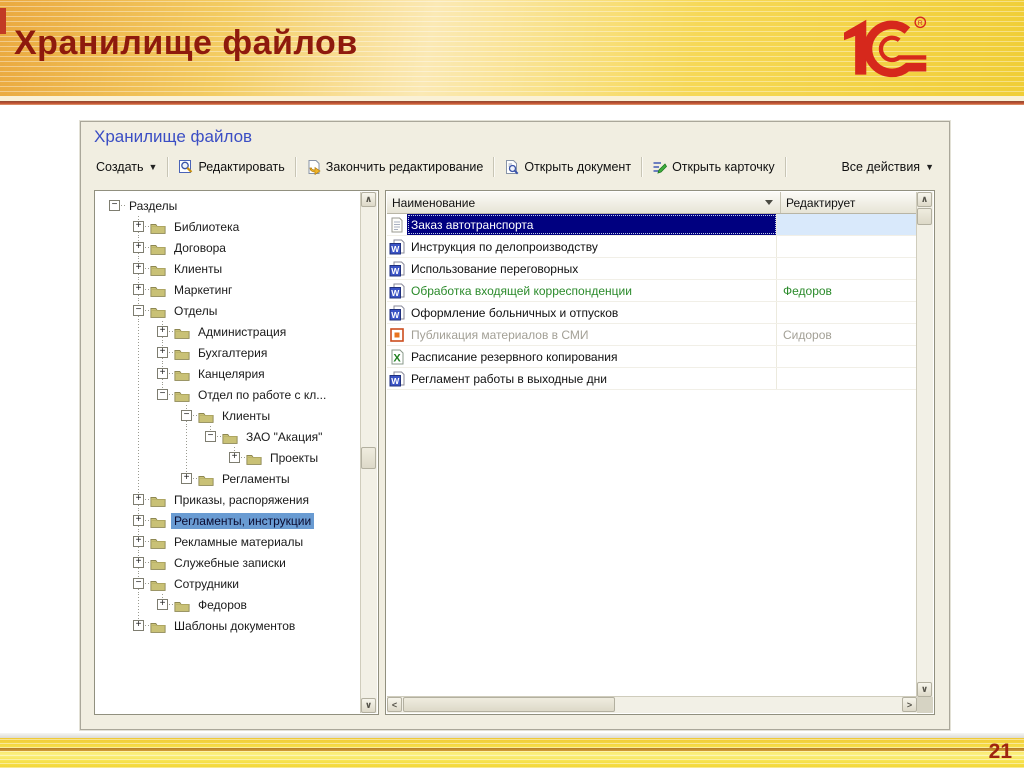 The height and width of the screenshot is (768, 1024). Describe the element at coordinates (228, 436) in the screenshot. I see `tree-item: − ЗАО "Акация"` at that location.